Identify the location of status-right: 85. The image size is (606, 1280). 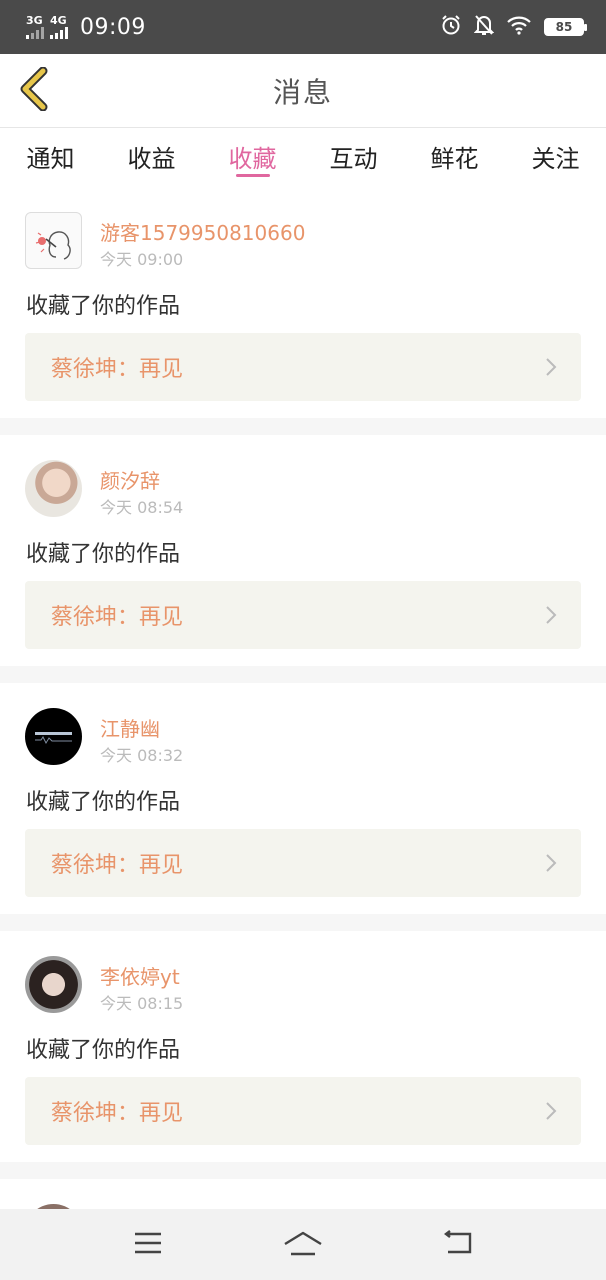
(513, 27).